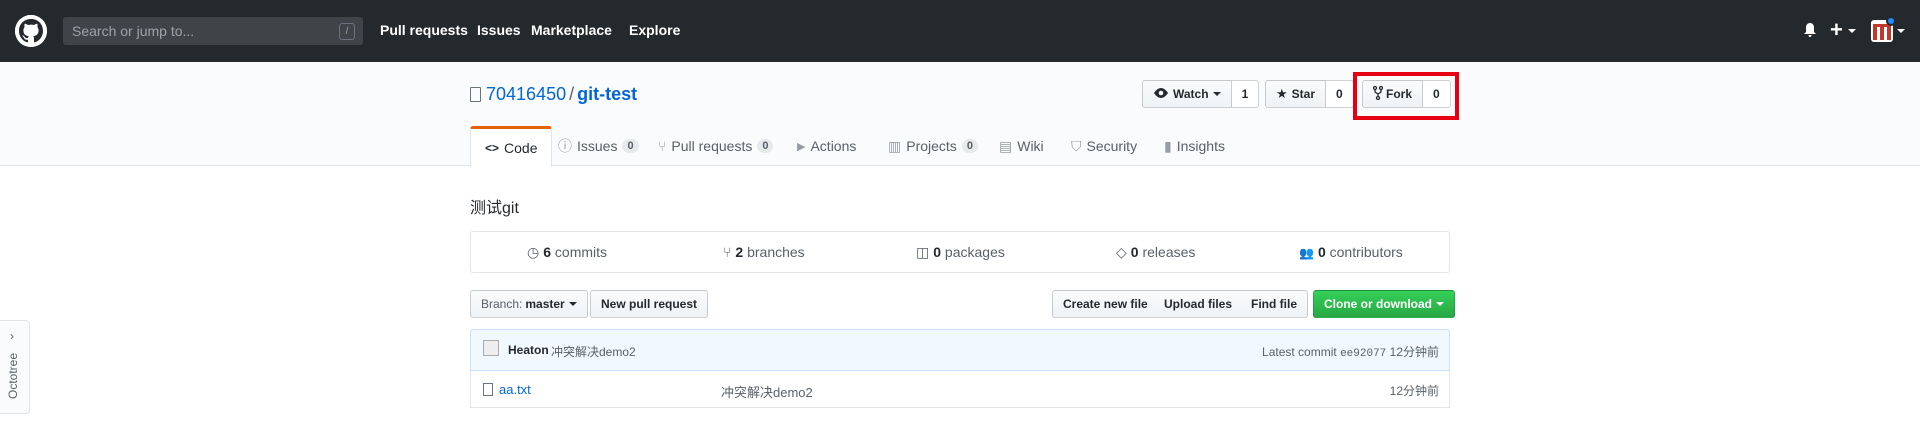 This screenshot has height=443, width=1920. What do you see at coordinates (727, 252) in the screenshot?
I see `branch-icon: ⑂` at bounding box center [727, 252].